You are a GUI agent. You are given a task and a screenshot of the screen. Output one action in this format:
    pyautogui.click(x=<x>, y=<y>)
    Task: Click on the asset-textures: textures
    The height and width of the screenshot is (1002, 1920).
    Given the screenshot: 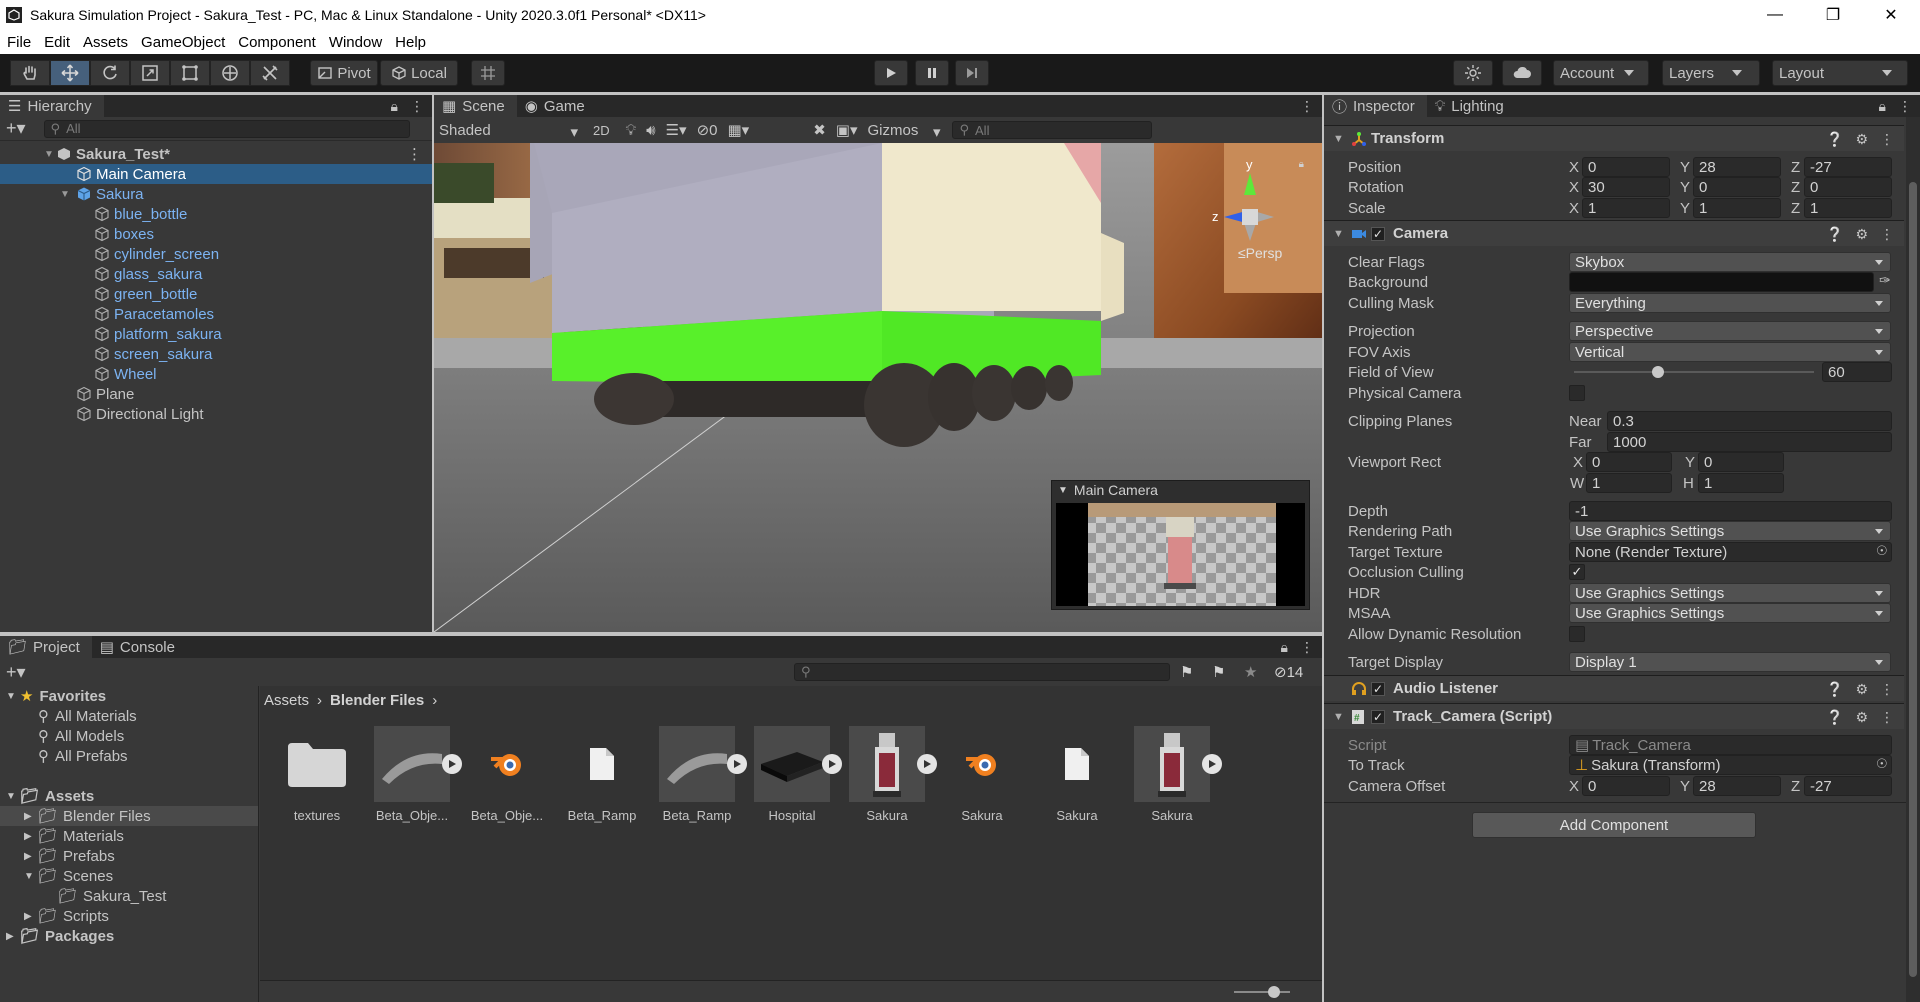 What is the action you would take?
    pyautogui.click(x=317, y=774)
    